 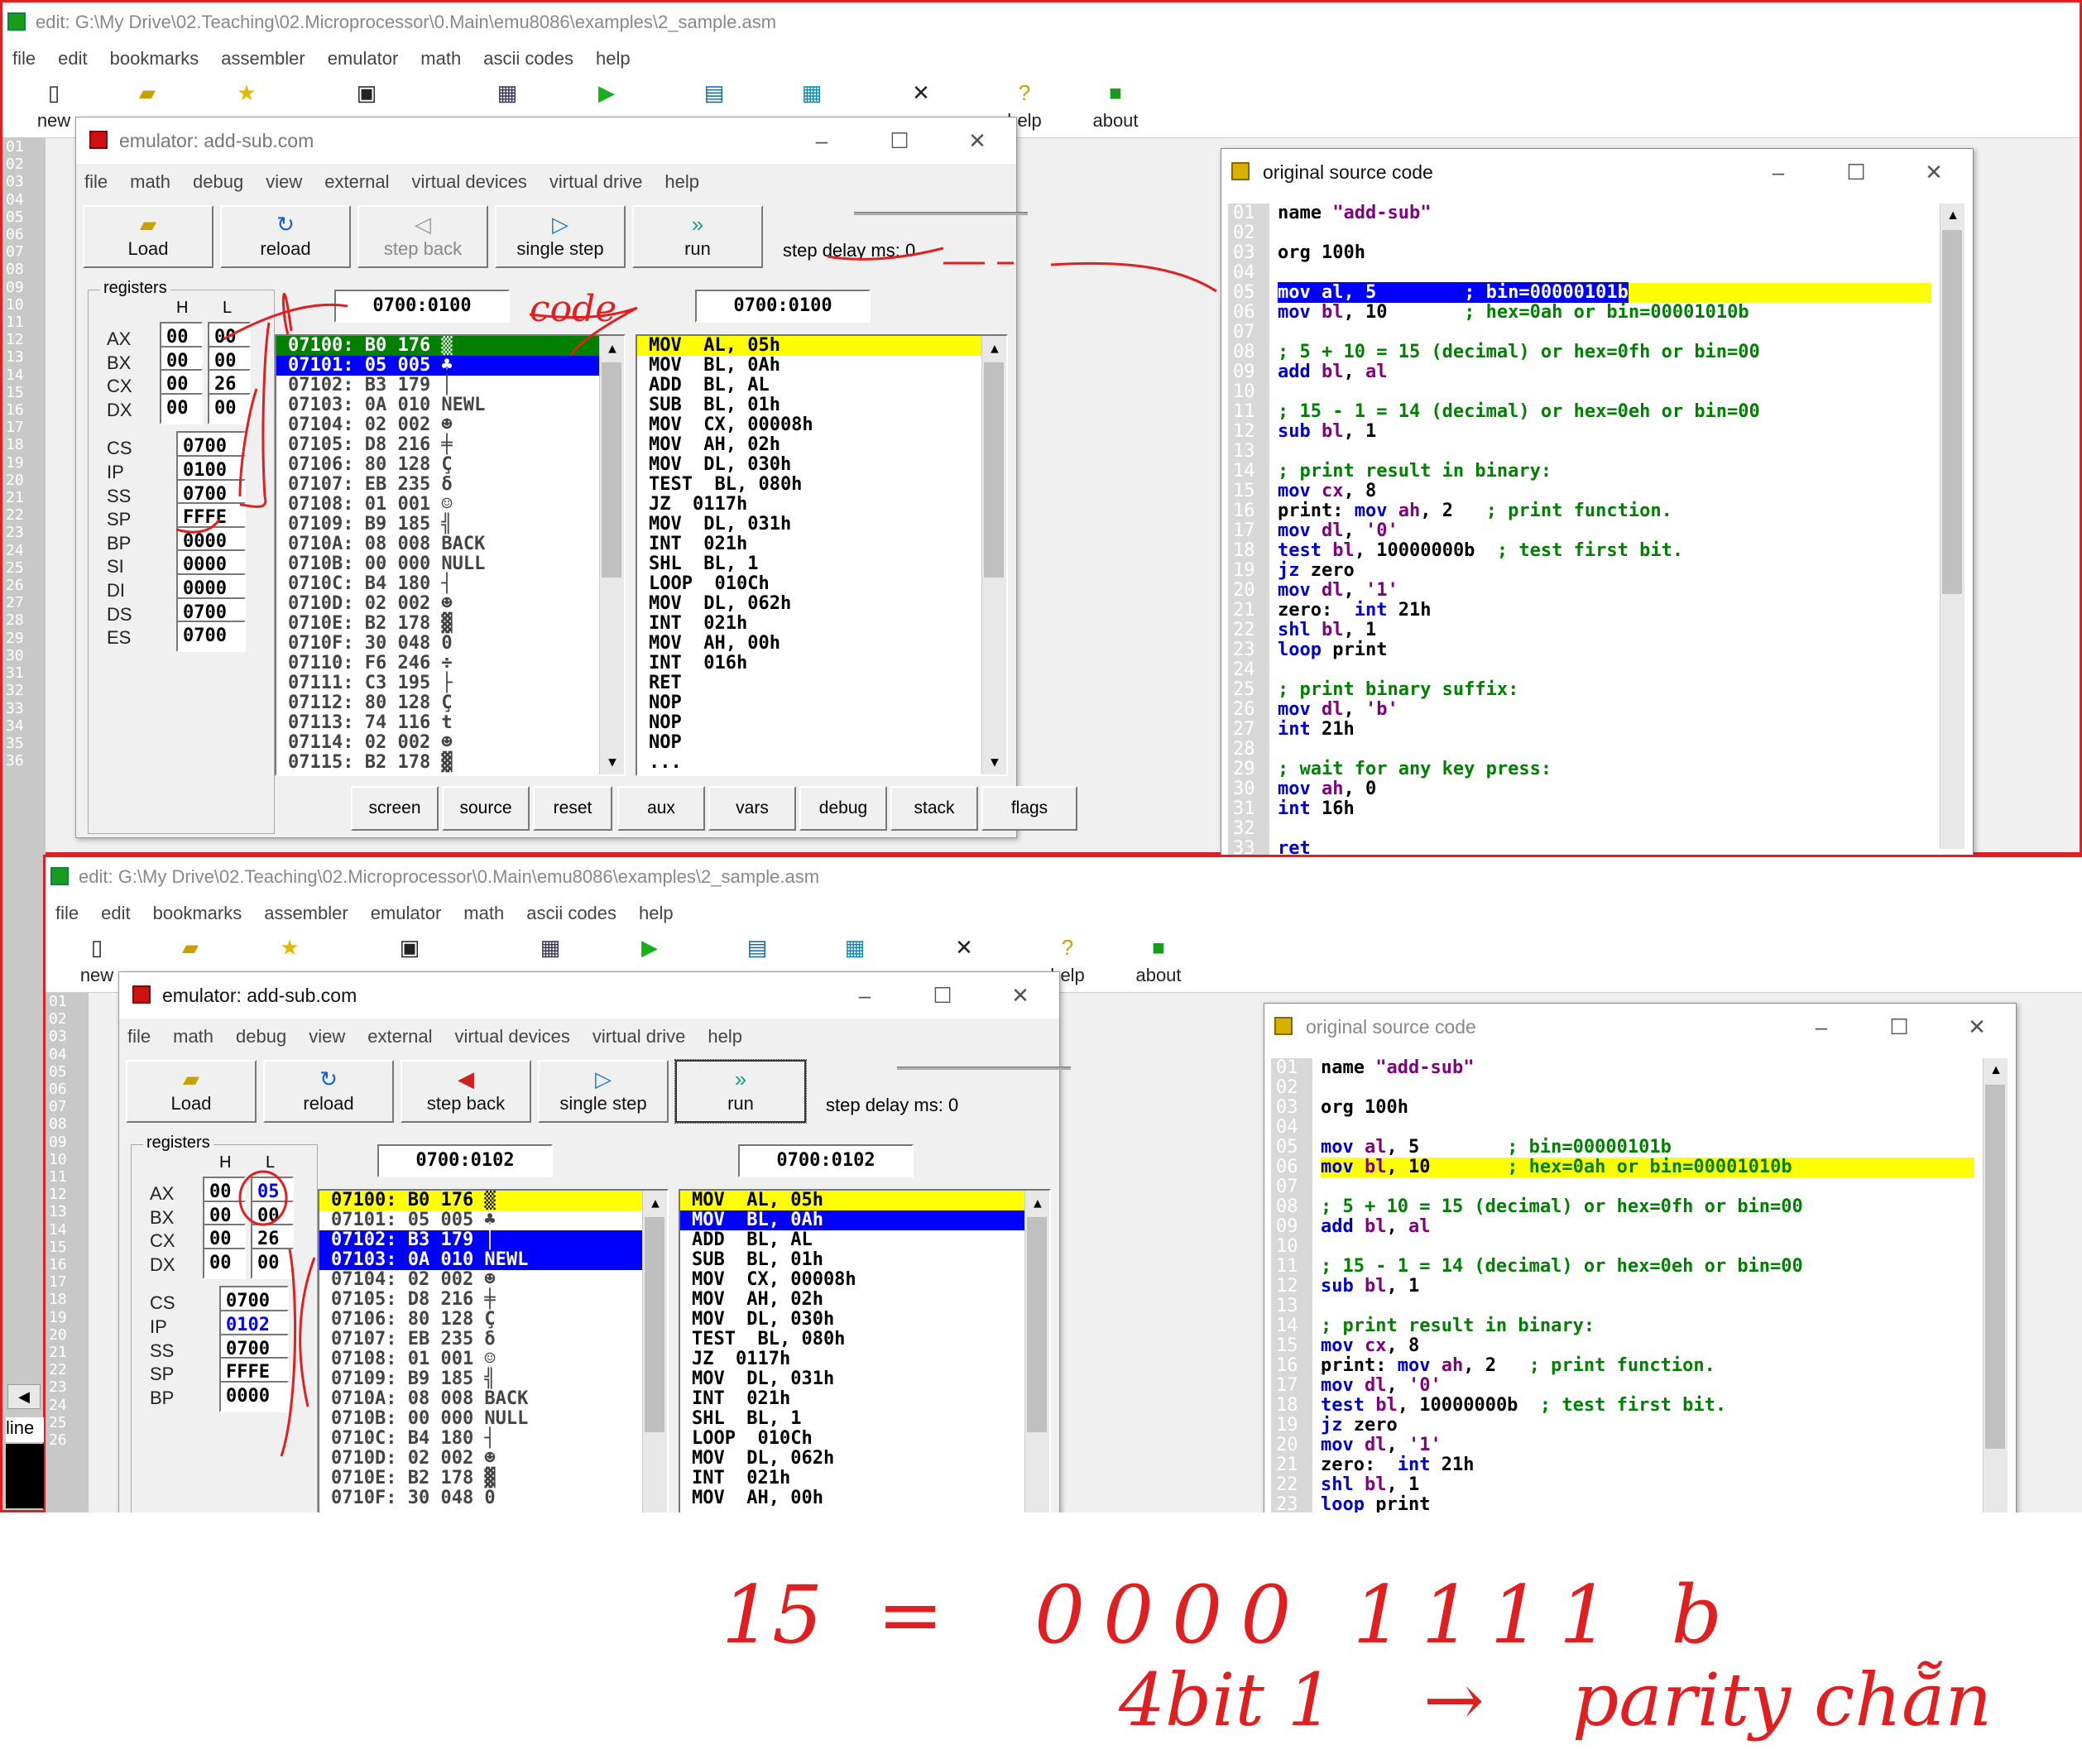 What do you see at coordinates (1370, 1346) in the screenshot?
I see `source-line: mov cx, 8` at bounding box center [1370, 1346].